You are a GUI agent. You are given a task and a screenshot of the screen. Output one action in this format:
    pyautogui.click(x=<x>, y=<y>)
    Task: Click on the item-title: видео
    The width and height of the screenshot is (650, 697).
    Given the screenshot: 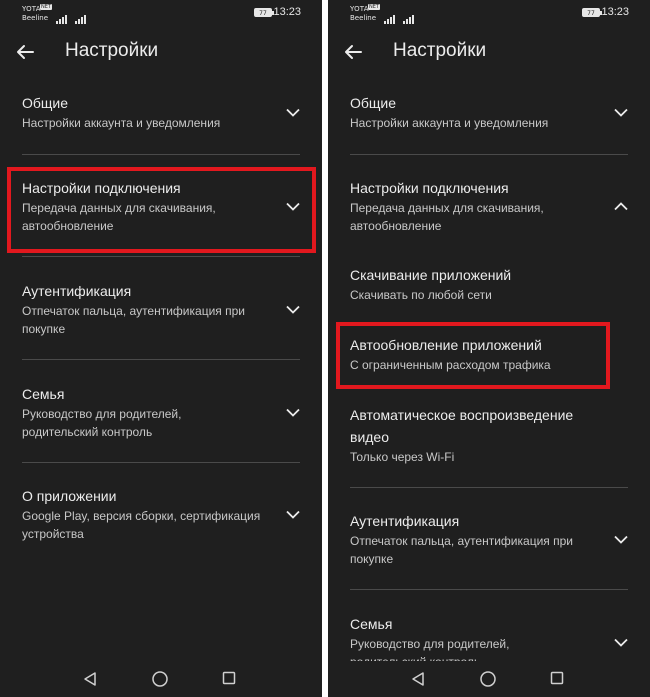 What is the action you would take?
    pyautogui.click(x=369, y=437)
    